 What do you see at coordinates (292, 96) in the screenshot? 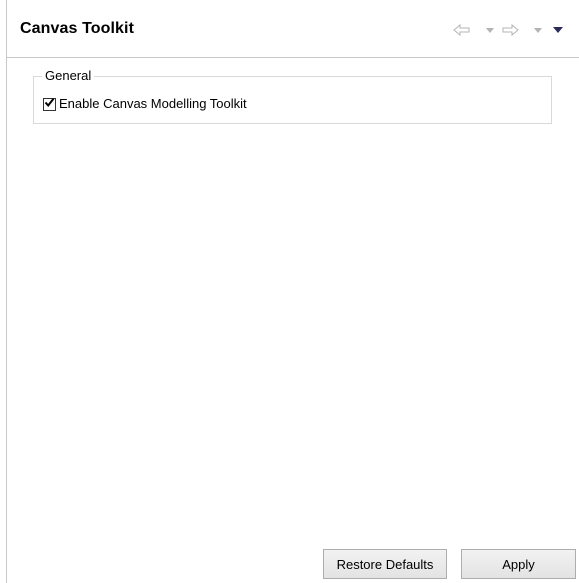
I see `general-group: General Enable Canvas Modelling Toolkit` at bounding box center [292, 96].